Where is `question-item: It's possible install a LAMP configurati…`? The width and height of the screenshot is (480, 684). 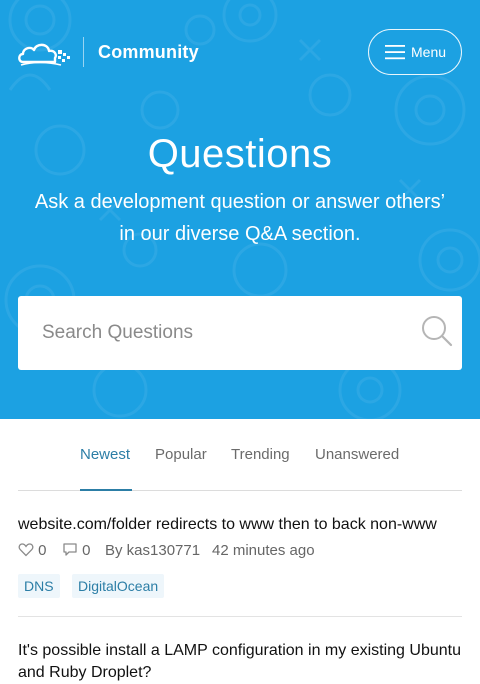 question-item: It's possible install a LAMP configurati… is located at coordinates (240, 662).